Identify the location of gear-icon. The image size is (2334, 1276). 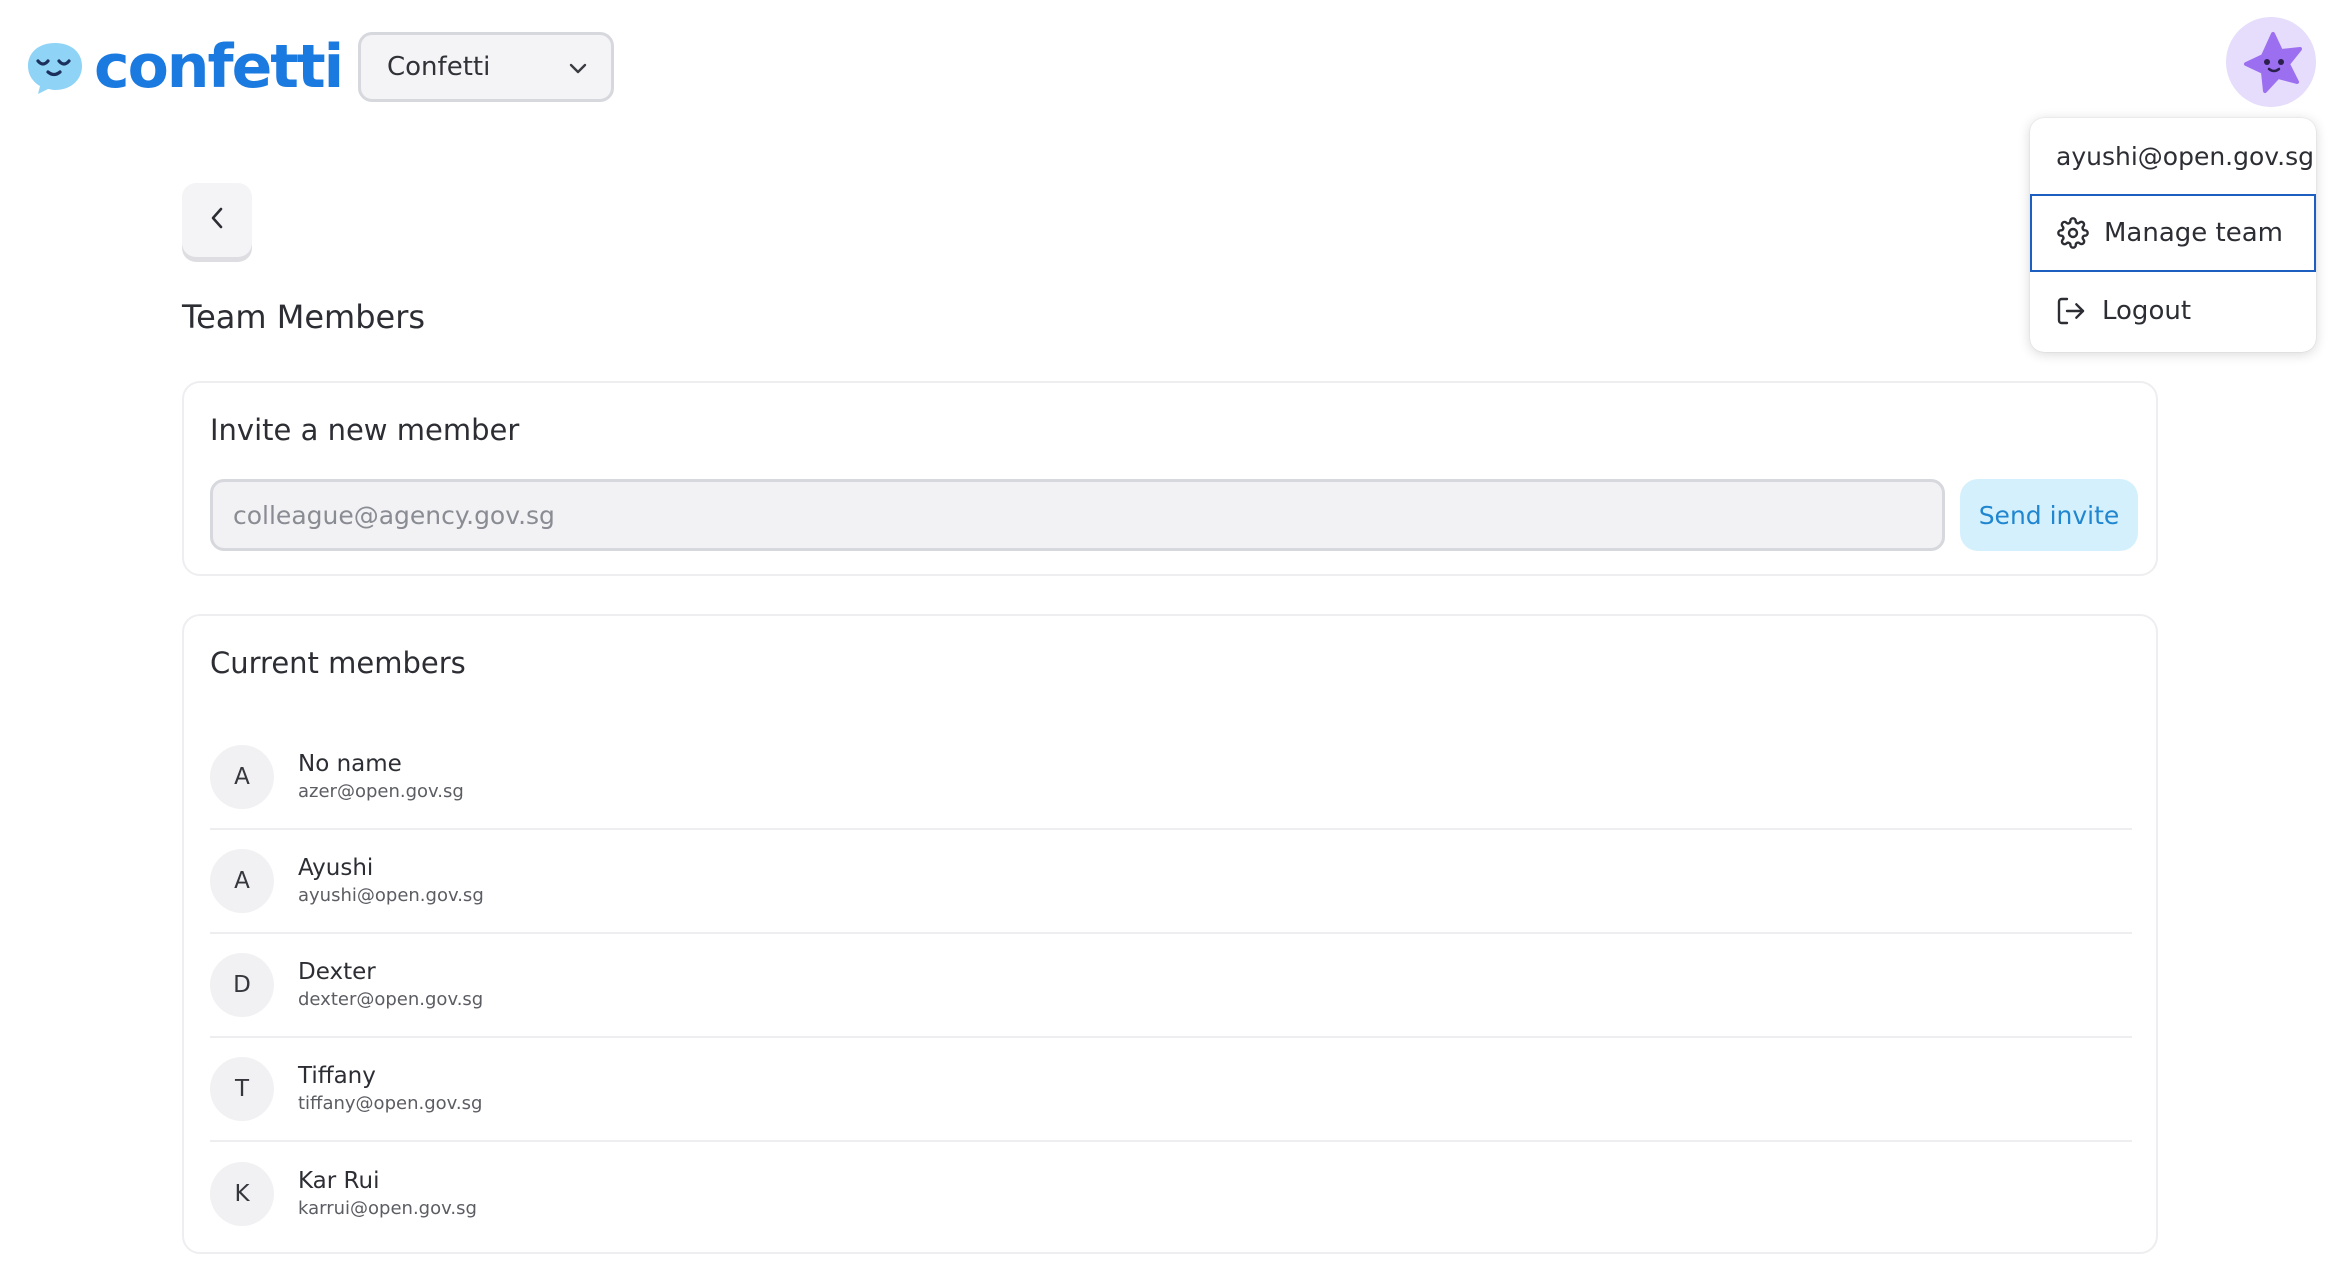
(2073, 233).